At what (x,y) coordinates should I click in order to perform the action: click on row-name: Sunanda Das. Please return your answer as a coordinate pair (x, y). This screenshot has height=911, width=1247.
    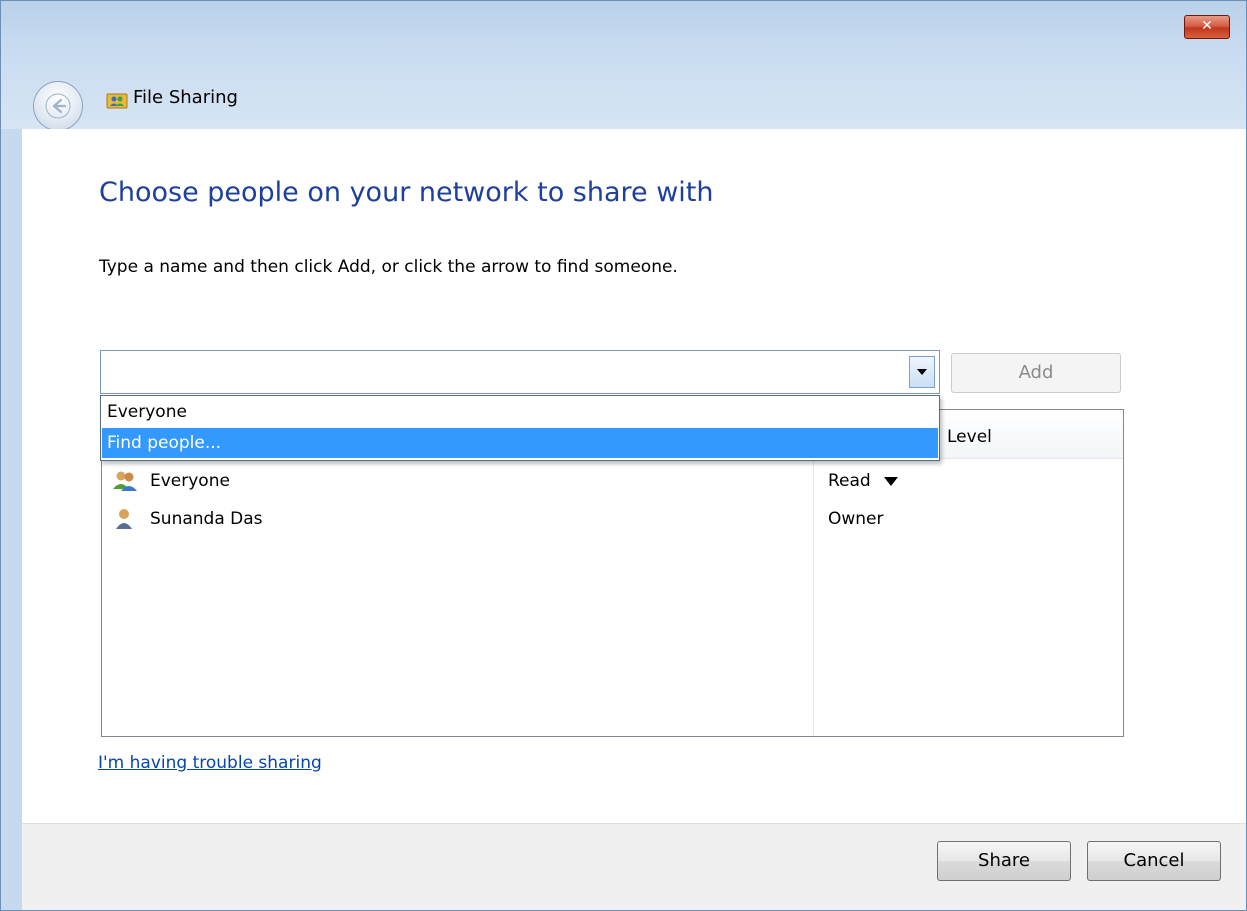
    Looking at the image, I should click on (206, 519).